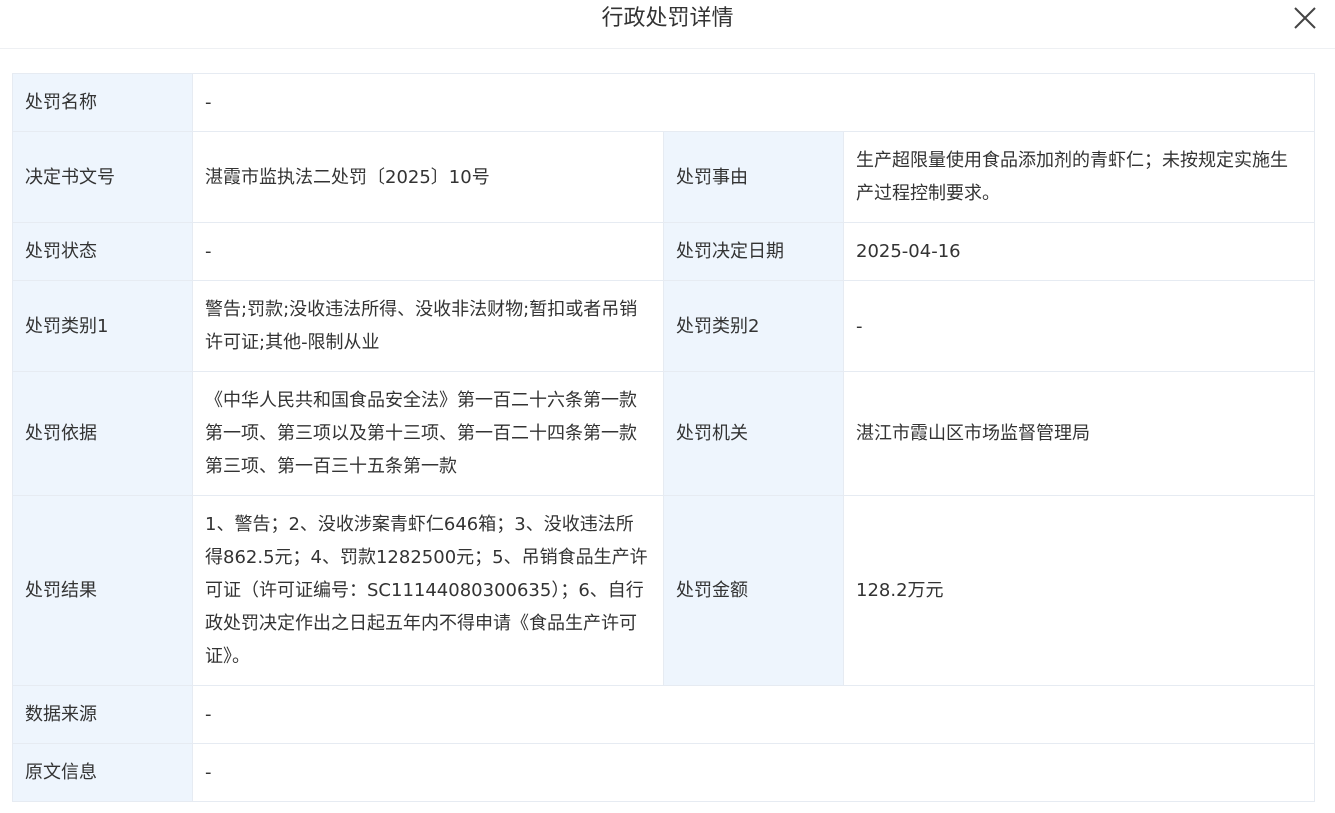 The image size is (1335, 813). What do you see at coordinates (1305, 18) in the screenshot?
I see `close-icon` at bounding box center [1305, 18].